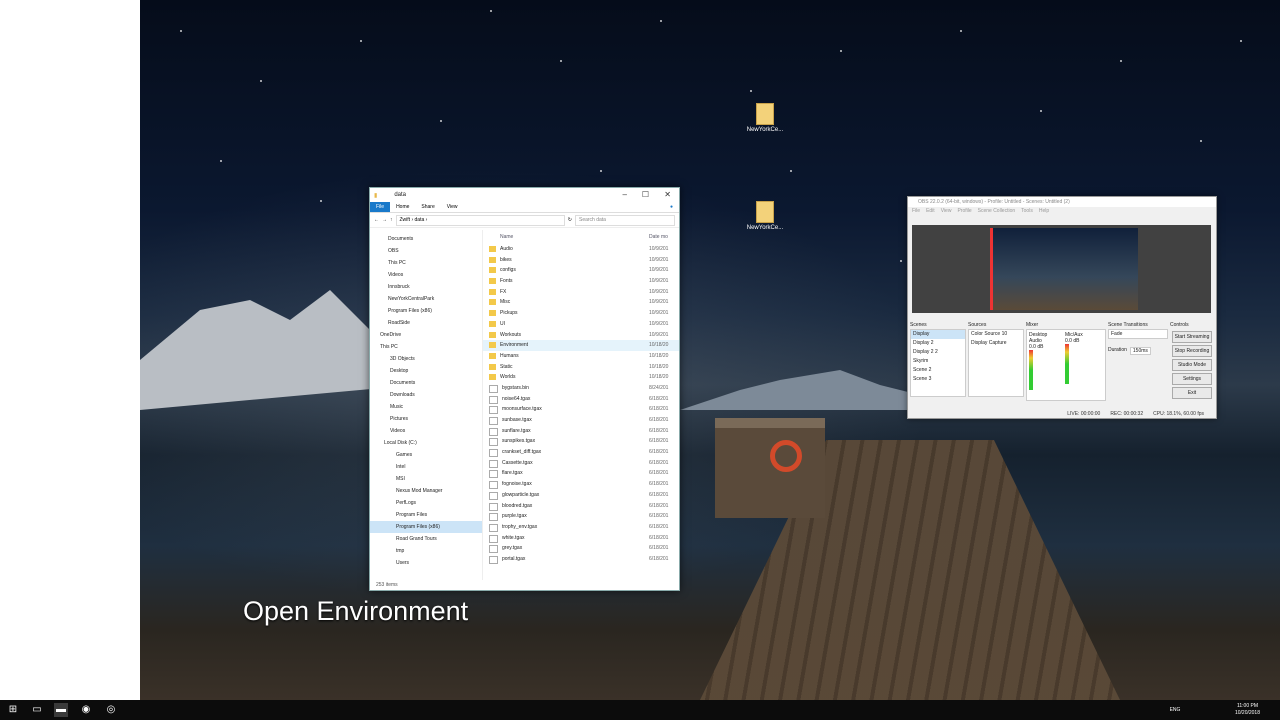 The height and width of the screenshot is (720, 1280). What do you see at coordinates (1192, 393) in the screenshot?
I see `obs-control-button: Exit` at bounding box center [1192, 393].